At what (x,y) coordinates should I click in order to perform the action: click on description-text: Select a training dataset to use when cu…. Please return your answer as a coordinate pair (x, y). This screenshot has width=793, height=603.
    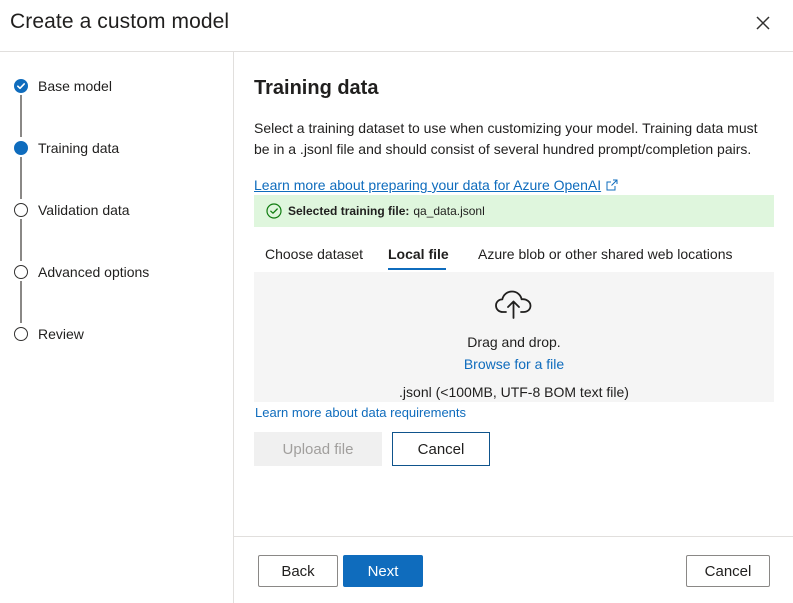
    Looking at the image, I should click on (506, 138).